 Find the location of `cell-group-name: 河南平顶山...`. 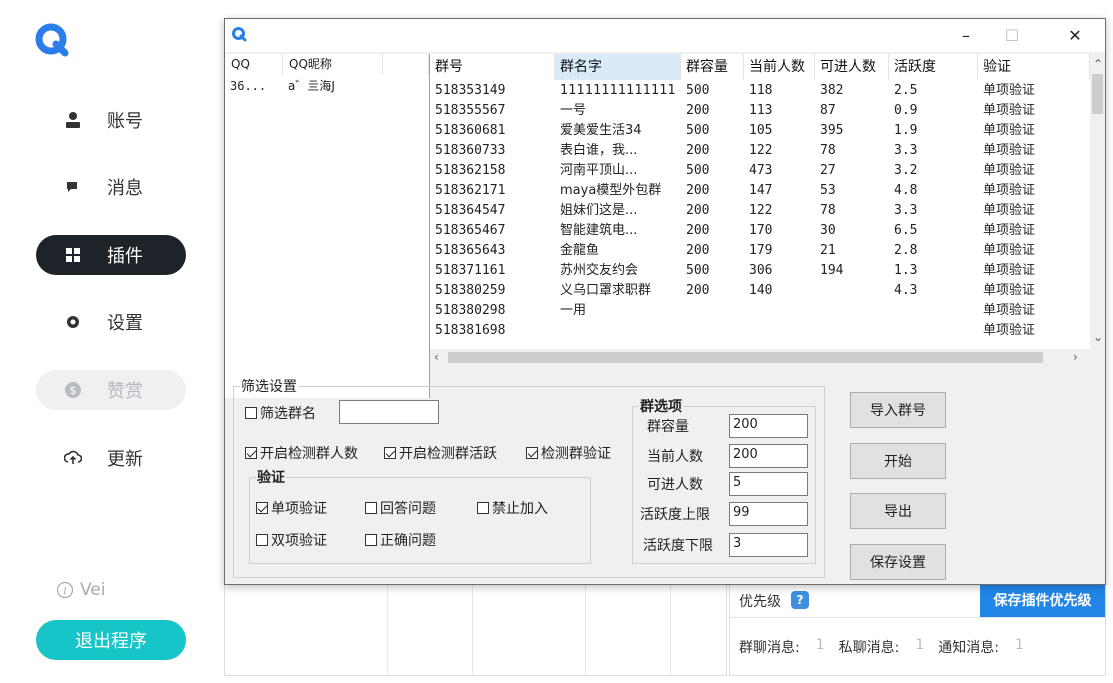

cell-group-name: 河南平顶山... is located at coordinates (599, 170).